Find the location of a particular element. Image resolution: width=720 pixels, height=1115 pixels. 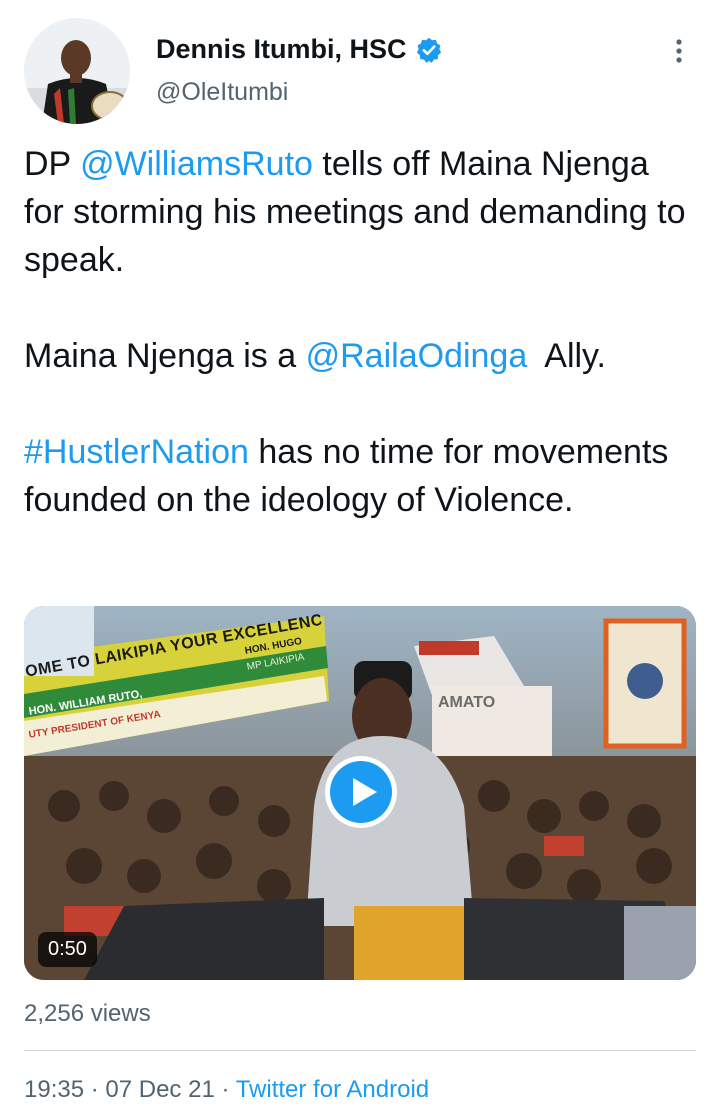

play-icon is located at coordinates (361, 792).